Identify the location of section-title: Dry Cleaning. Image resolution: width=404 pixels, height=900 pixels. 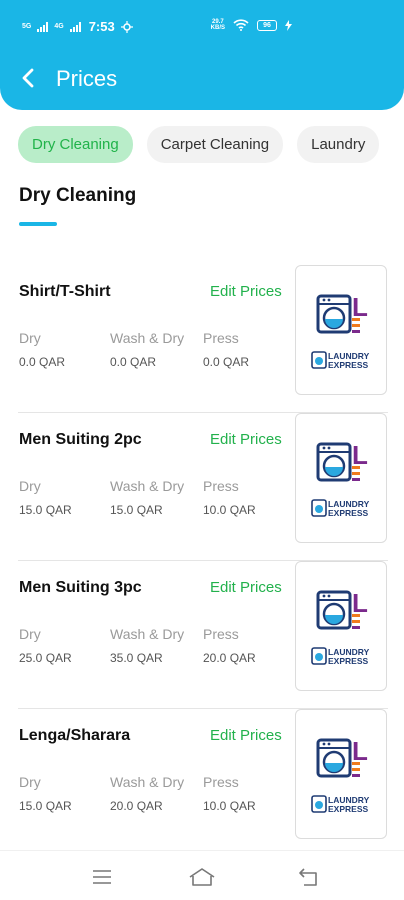
(78, 195).